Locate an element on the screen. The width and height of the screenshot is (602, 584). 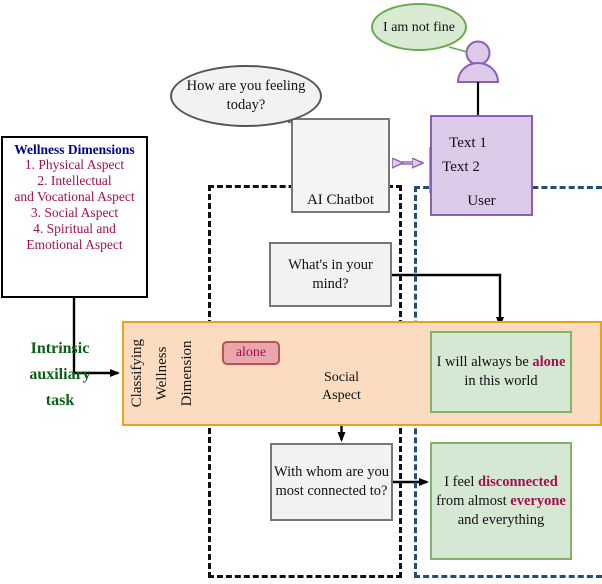
document-text2-label: Text 2 is located at coordinates (461, 166).